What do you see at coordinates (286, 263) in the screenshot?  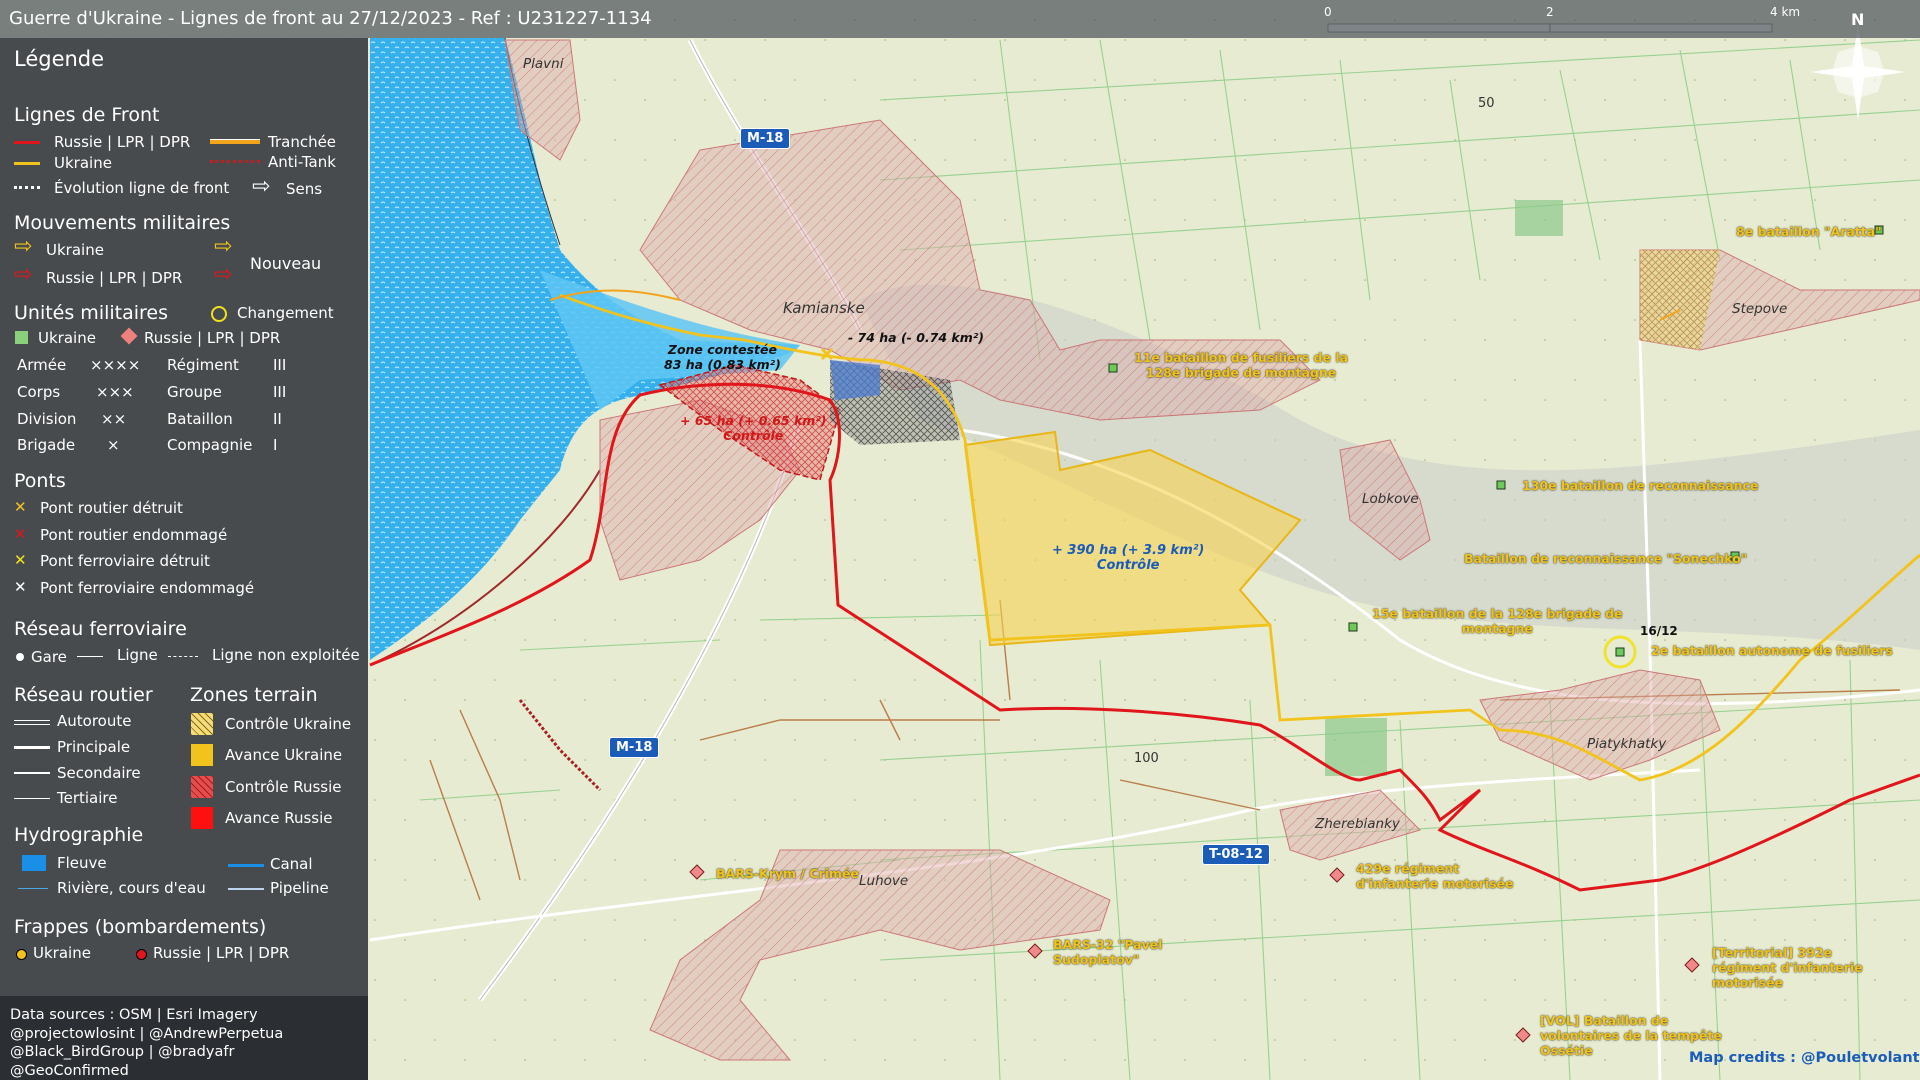 I see `legend-movements-new: Nouveau` at bounding box center [286, 263].